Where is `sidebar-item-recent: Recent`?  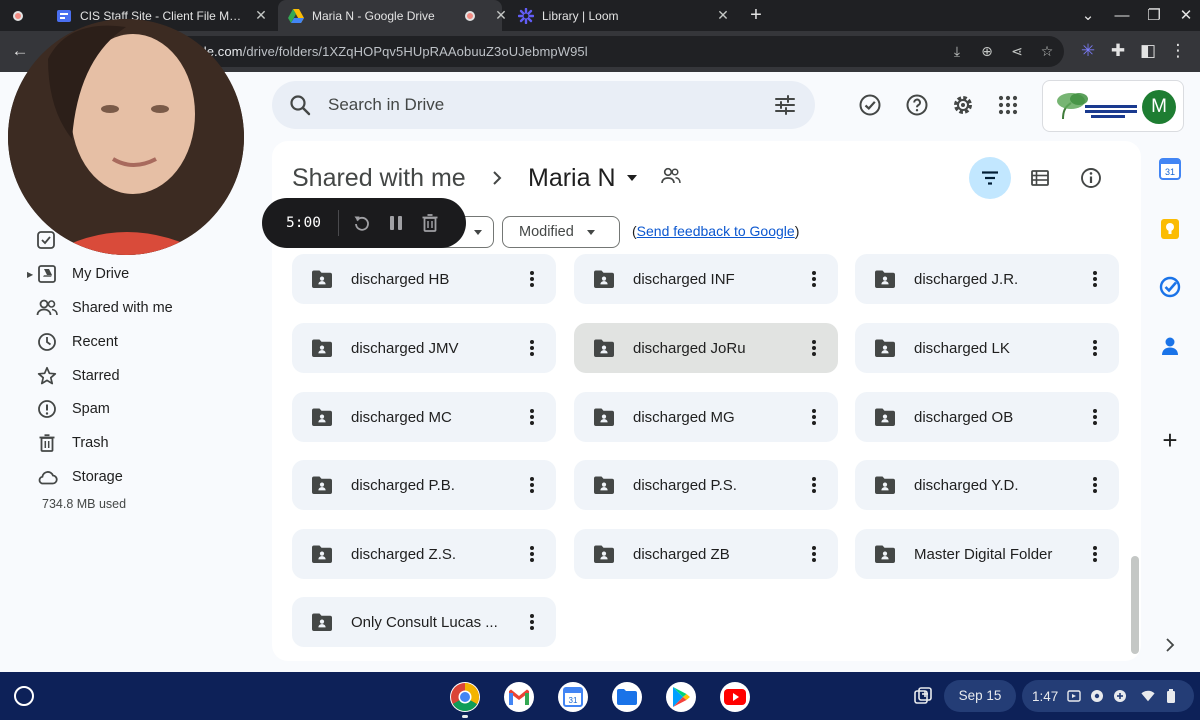
sidebar-item-recent: Recent is located at coordinates (139, 342).